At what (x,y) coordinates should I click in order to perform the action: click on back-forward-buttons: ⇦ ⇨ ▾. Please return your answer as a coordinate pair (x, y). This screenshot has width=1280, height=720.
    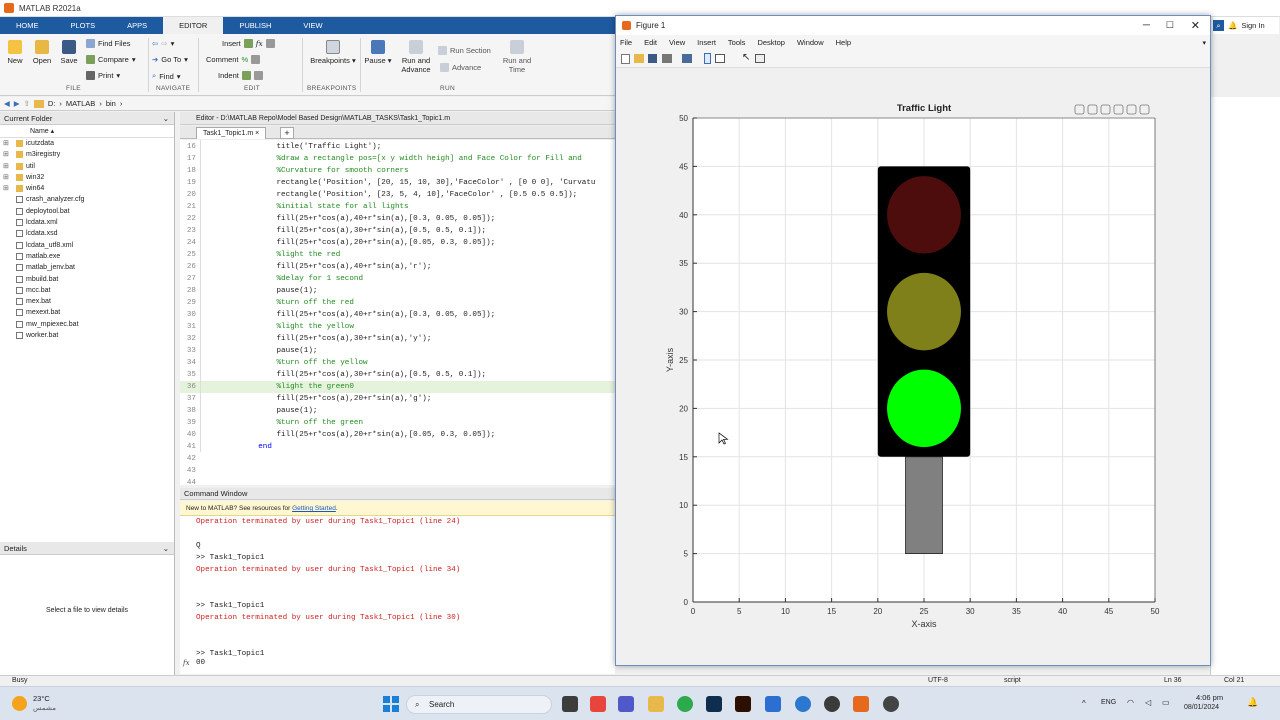
    Looking at the image, I should click on (163, 43).